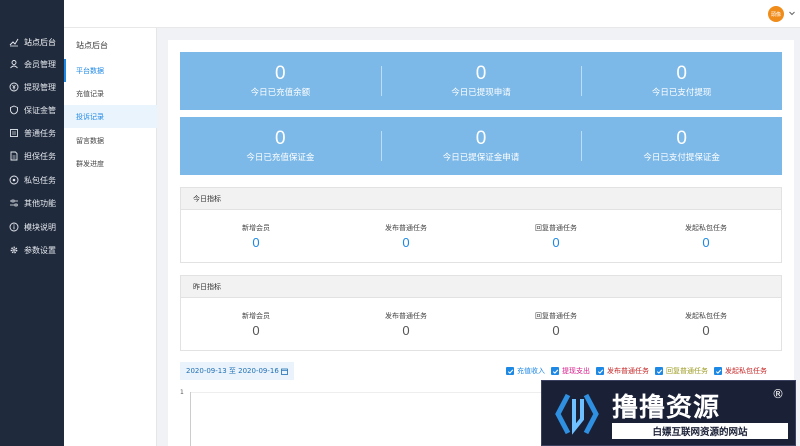 This screenshot has height=446, width=800. I want to click on stat-recharged-deposit: 0 今日已充值保证金, so click(280, 146).